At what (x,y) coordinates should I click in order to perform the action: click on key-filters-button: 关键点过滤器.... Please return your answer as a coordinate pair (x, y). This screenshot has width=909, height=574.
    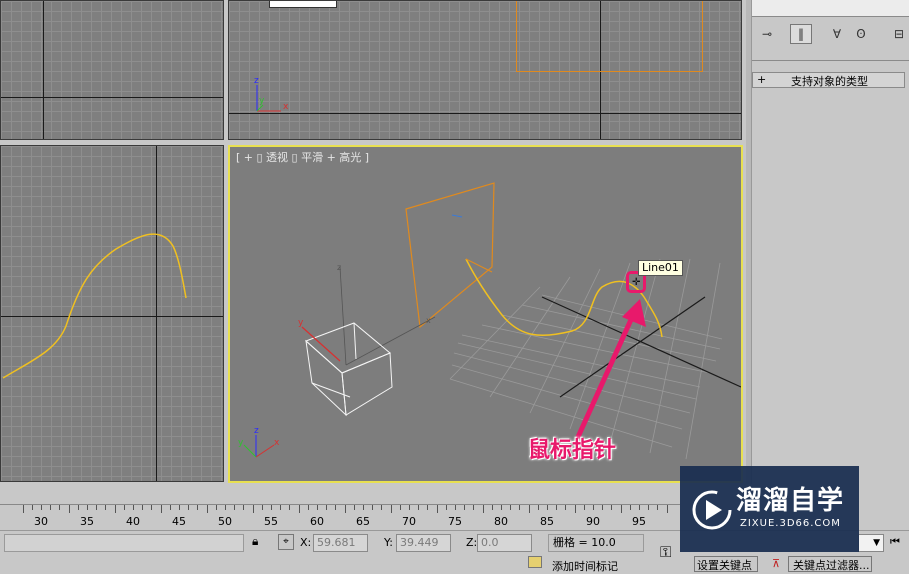
    Looking at the image, I should click on (830, 564).